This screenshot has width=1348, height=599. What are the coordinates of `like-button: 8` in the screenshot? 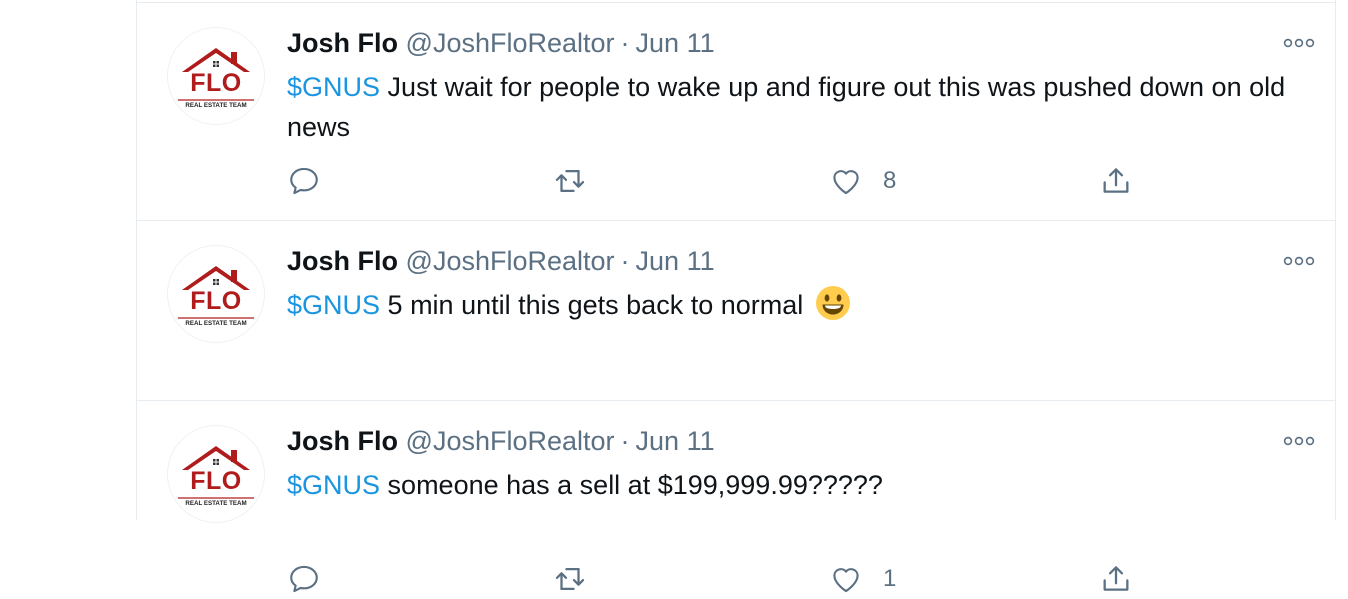 It's located at (862, 181).